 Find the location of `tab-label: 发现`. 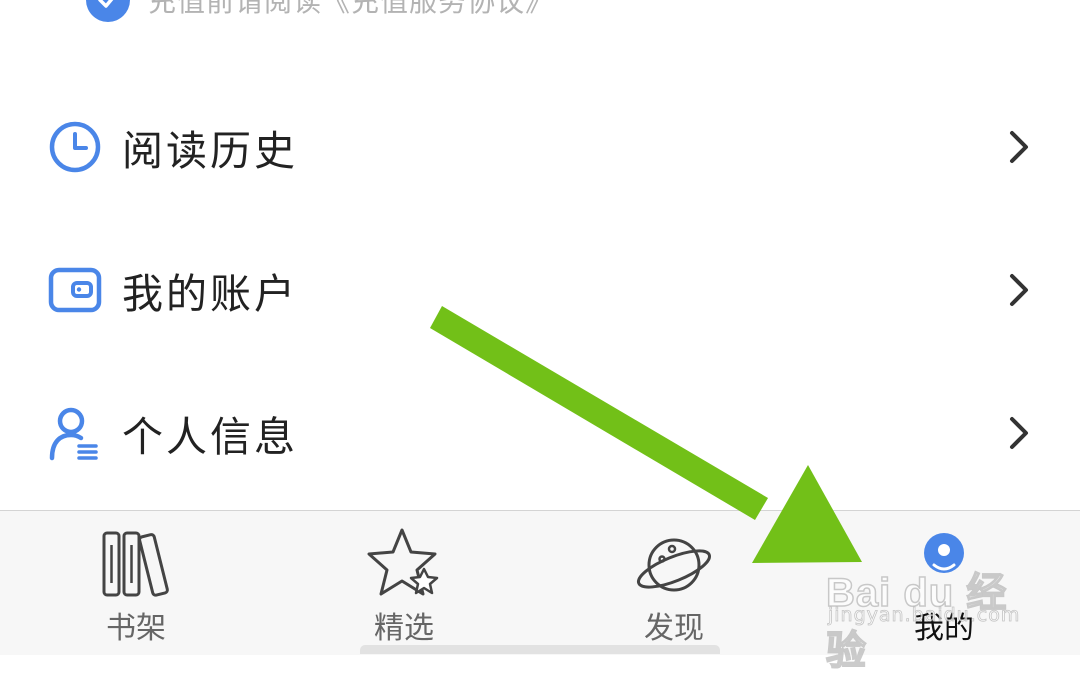

tab-label: 发现 is located at coordinates (674, 628).